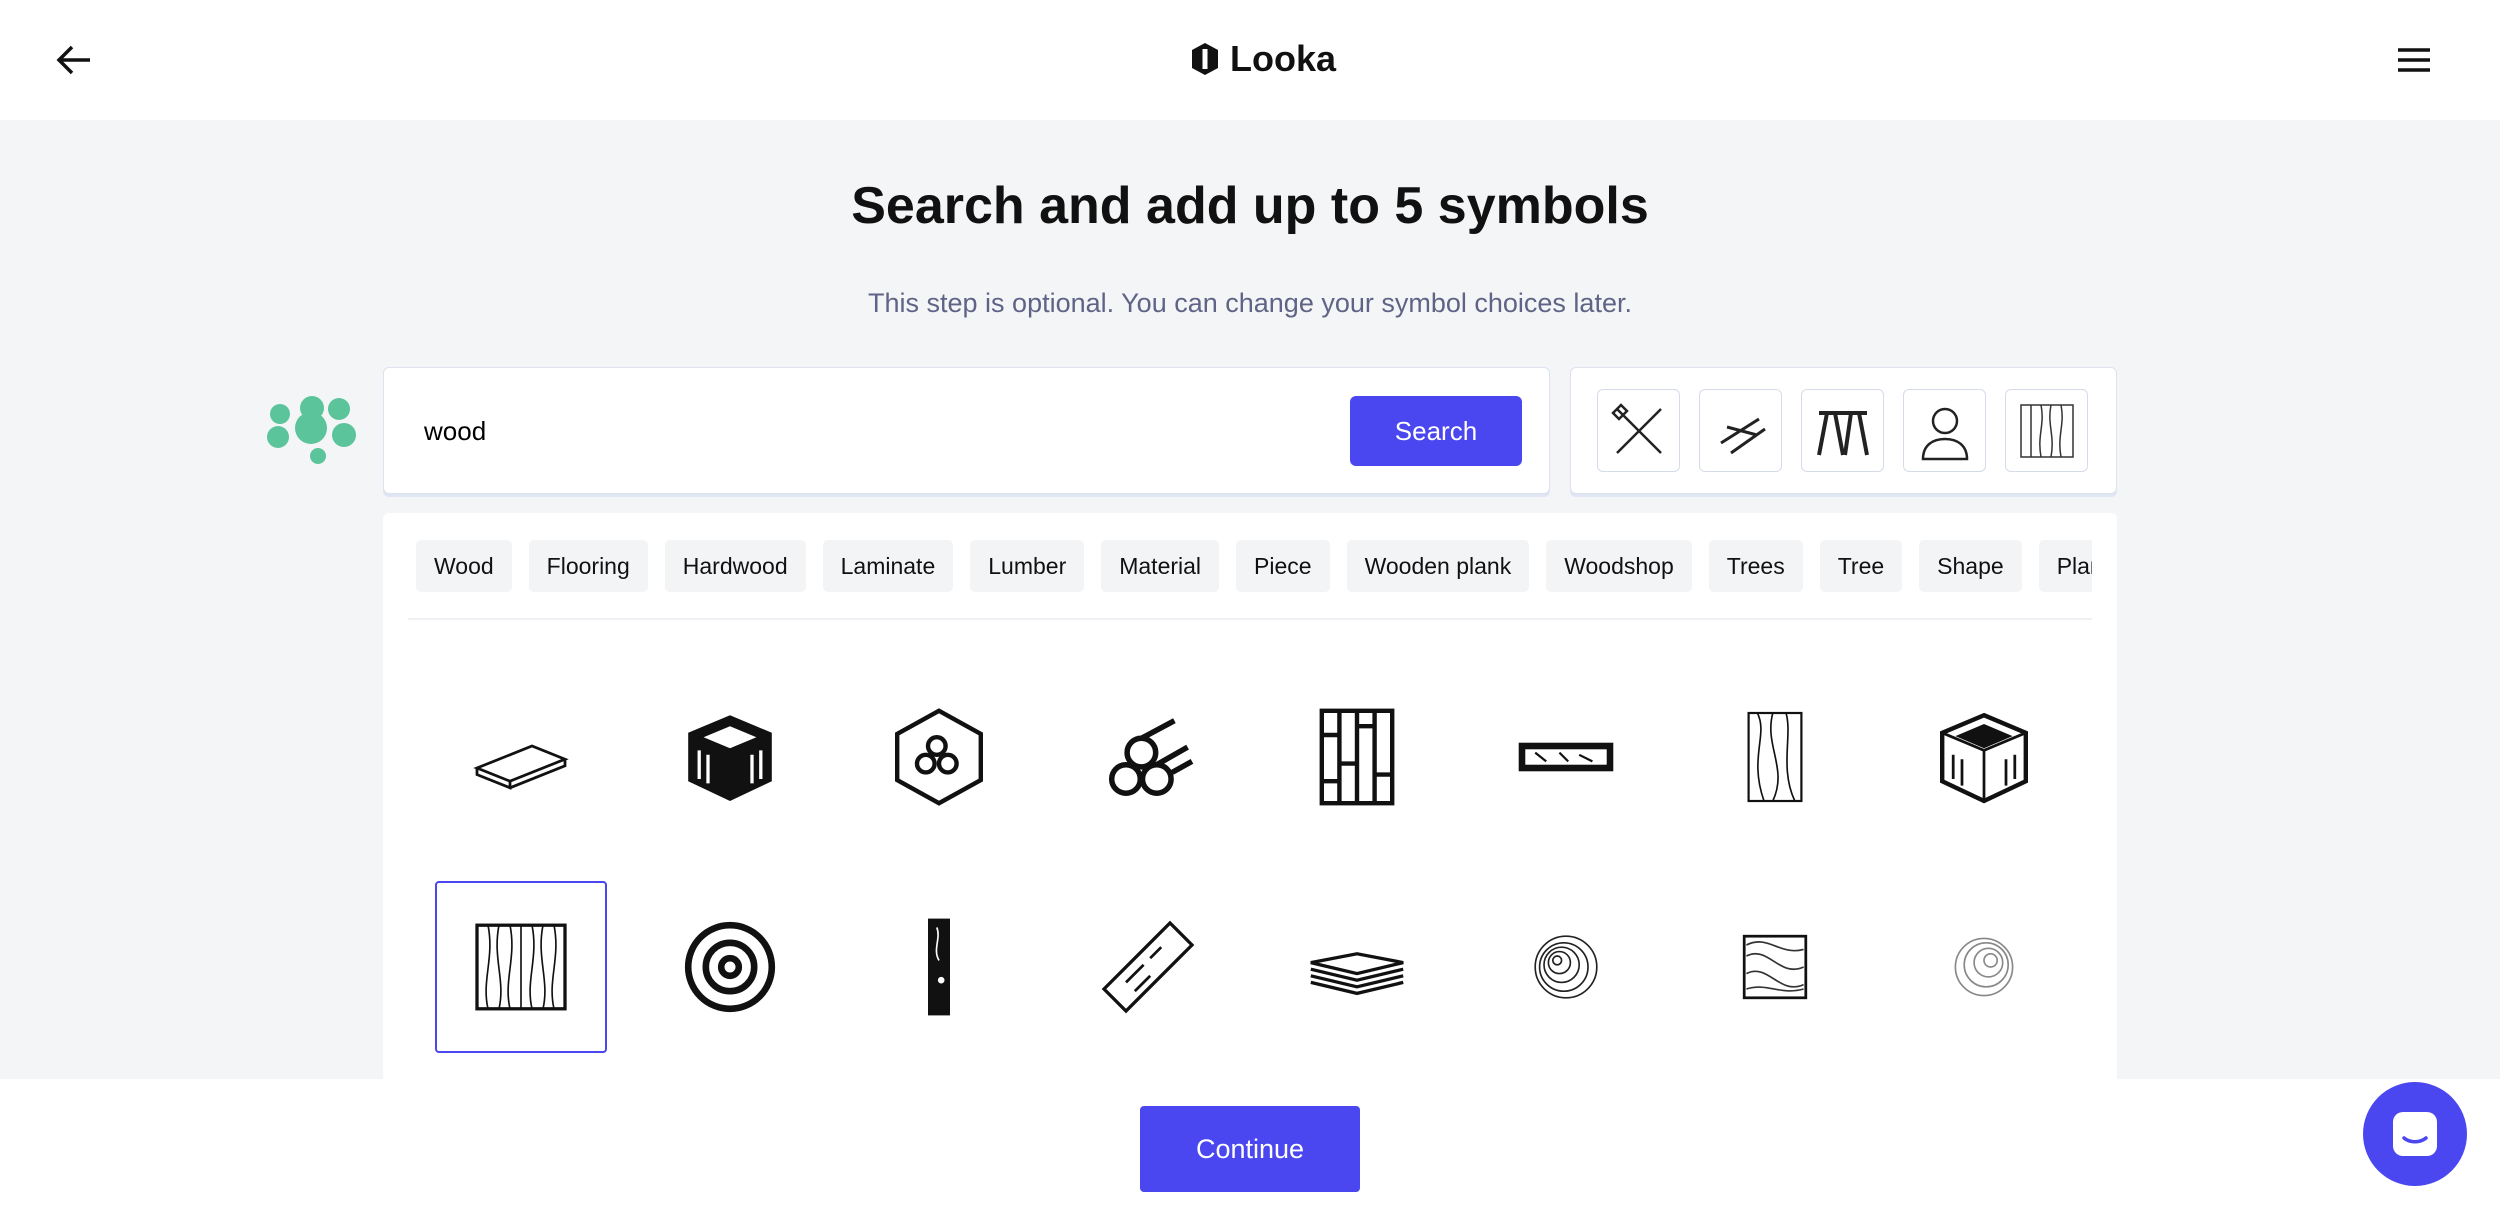  I want to click on selected-symbol-nails, so click(1740, 430).